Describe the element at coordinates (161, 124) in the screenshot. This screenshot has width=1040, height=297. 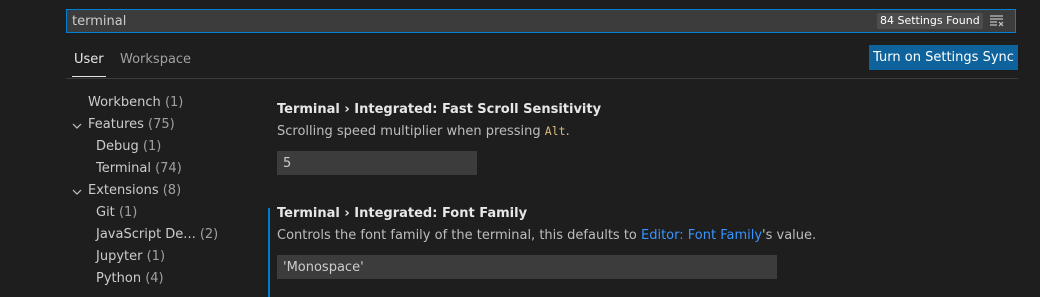
I see `toc-count: (75)` at that location.